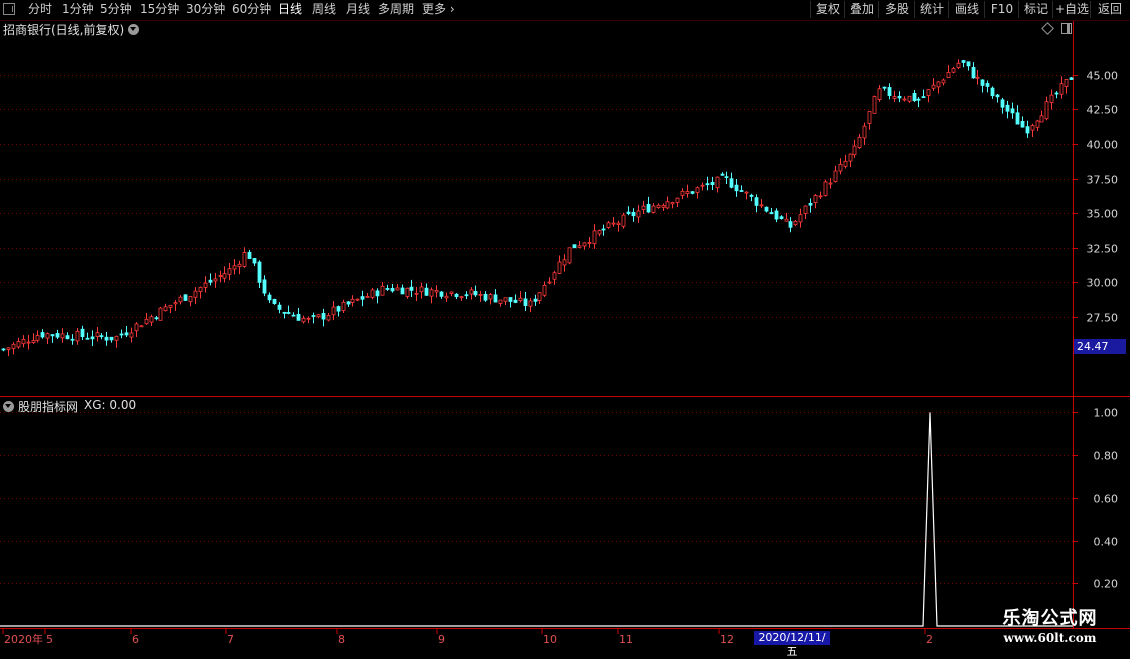  I want to click on indicator-tick-label: 0.80, so click(1106, 456).